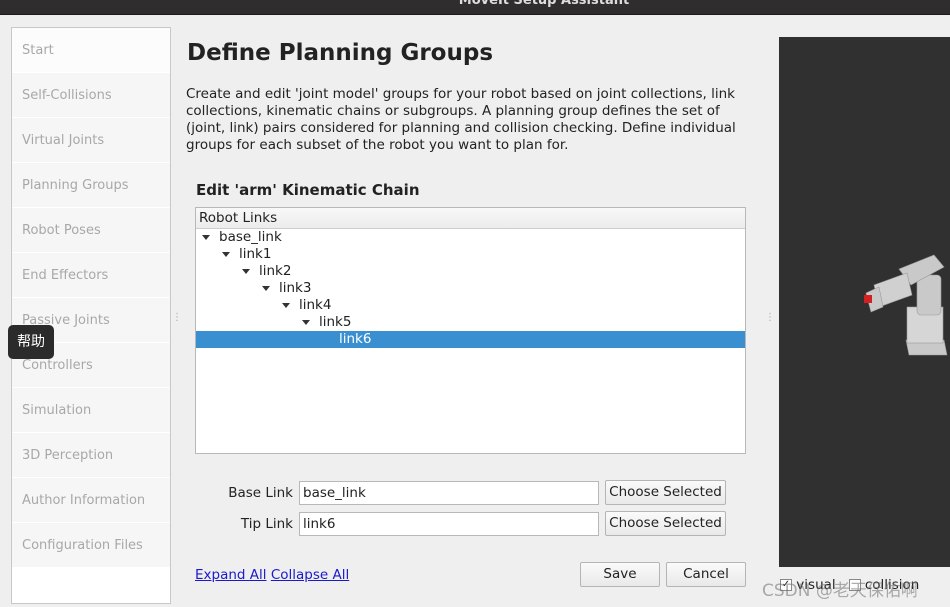  What do you see at coordinates (470, 271) in the screenshot?
I see `tree-node-link2: link2` at bounding box center [470, 271].